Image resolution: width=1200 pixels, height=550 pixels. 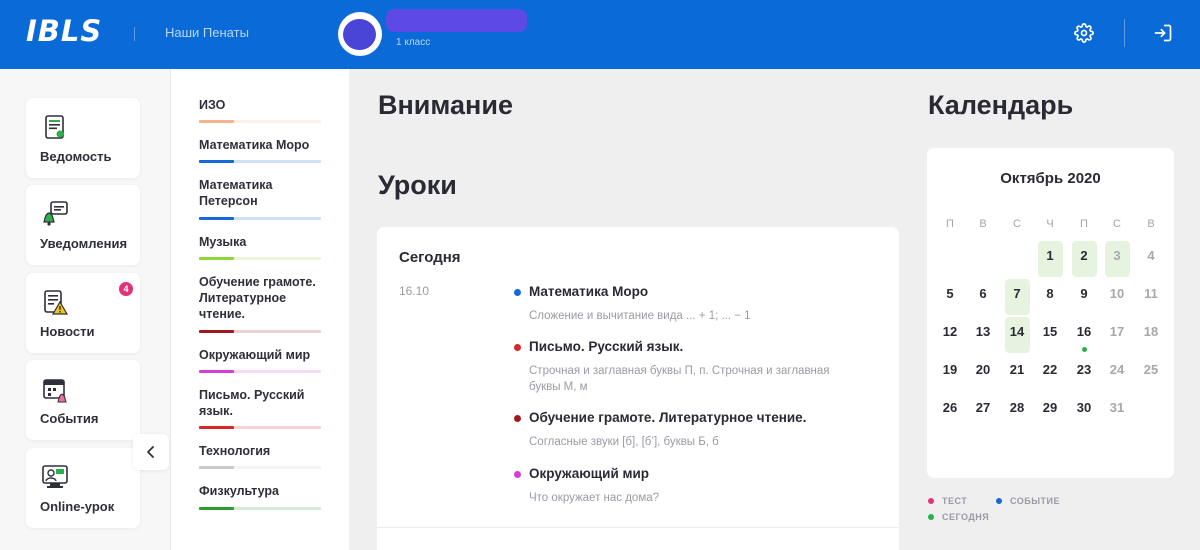 I want to click on subject-item: Письмо. Русский язык., so click(x=260, y=403).